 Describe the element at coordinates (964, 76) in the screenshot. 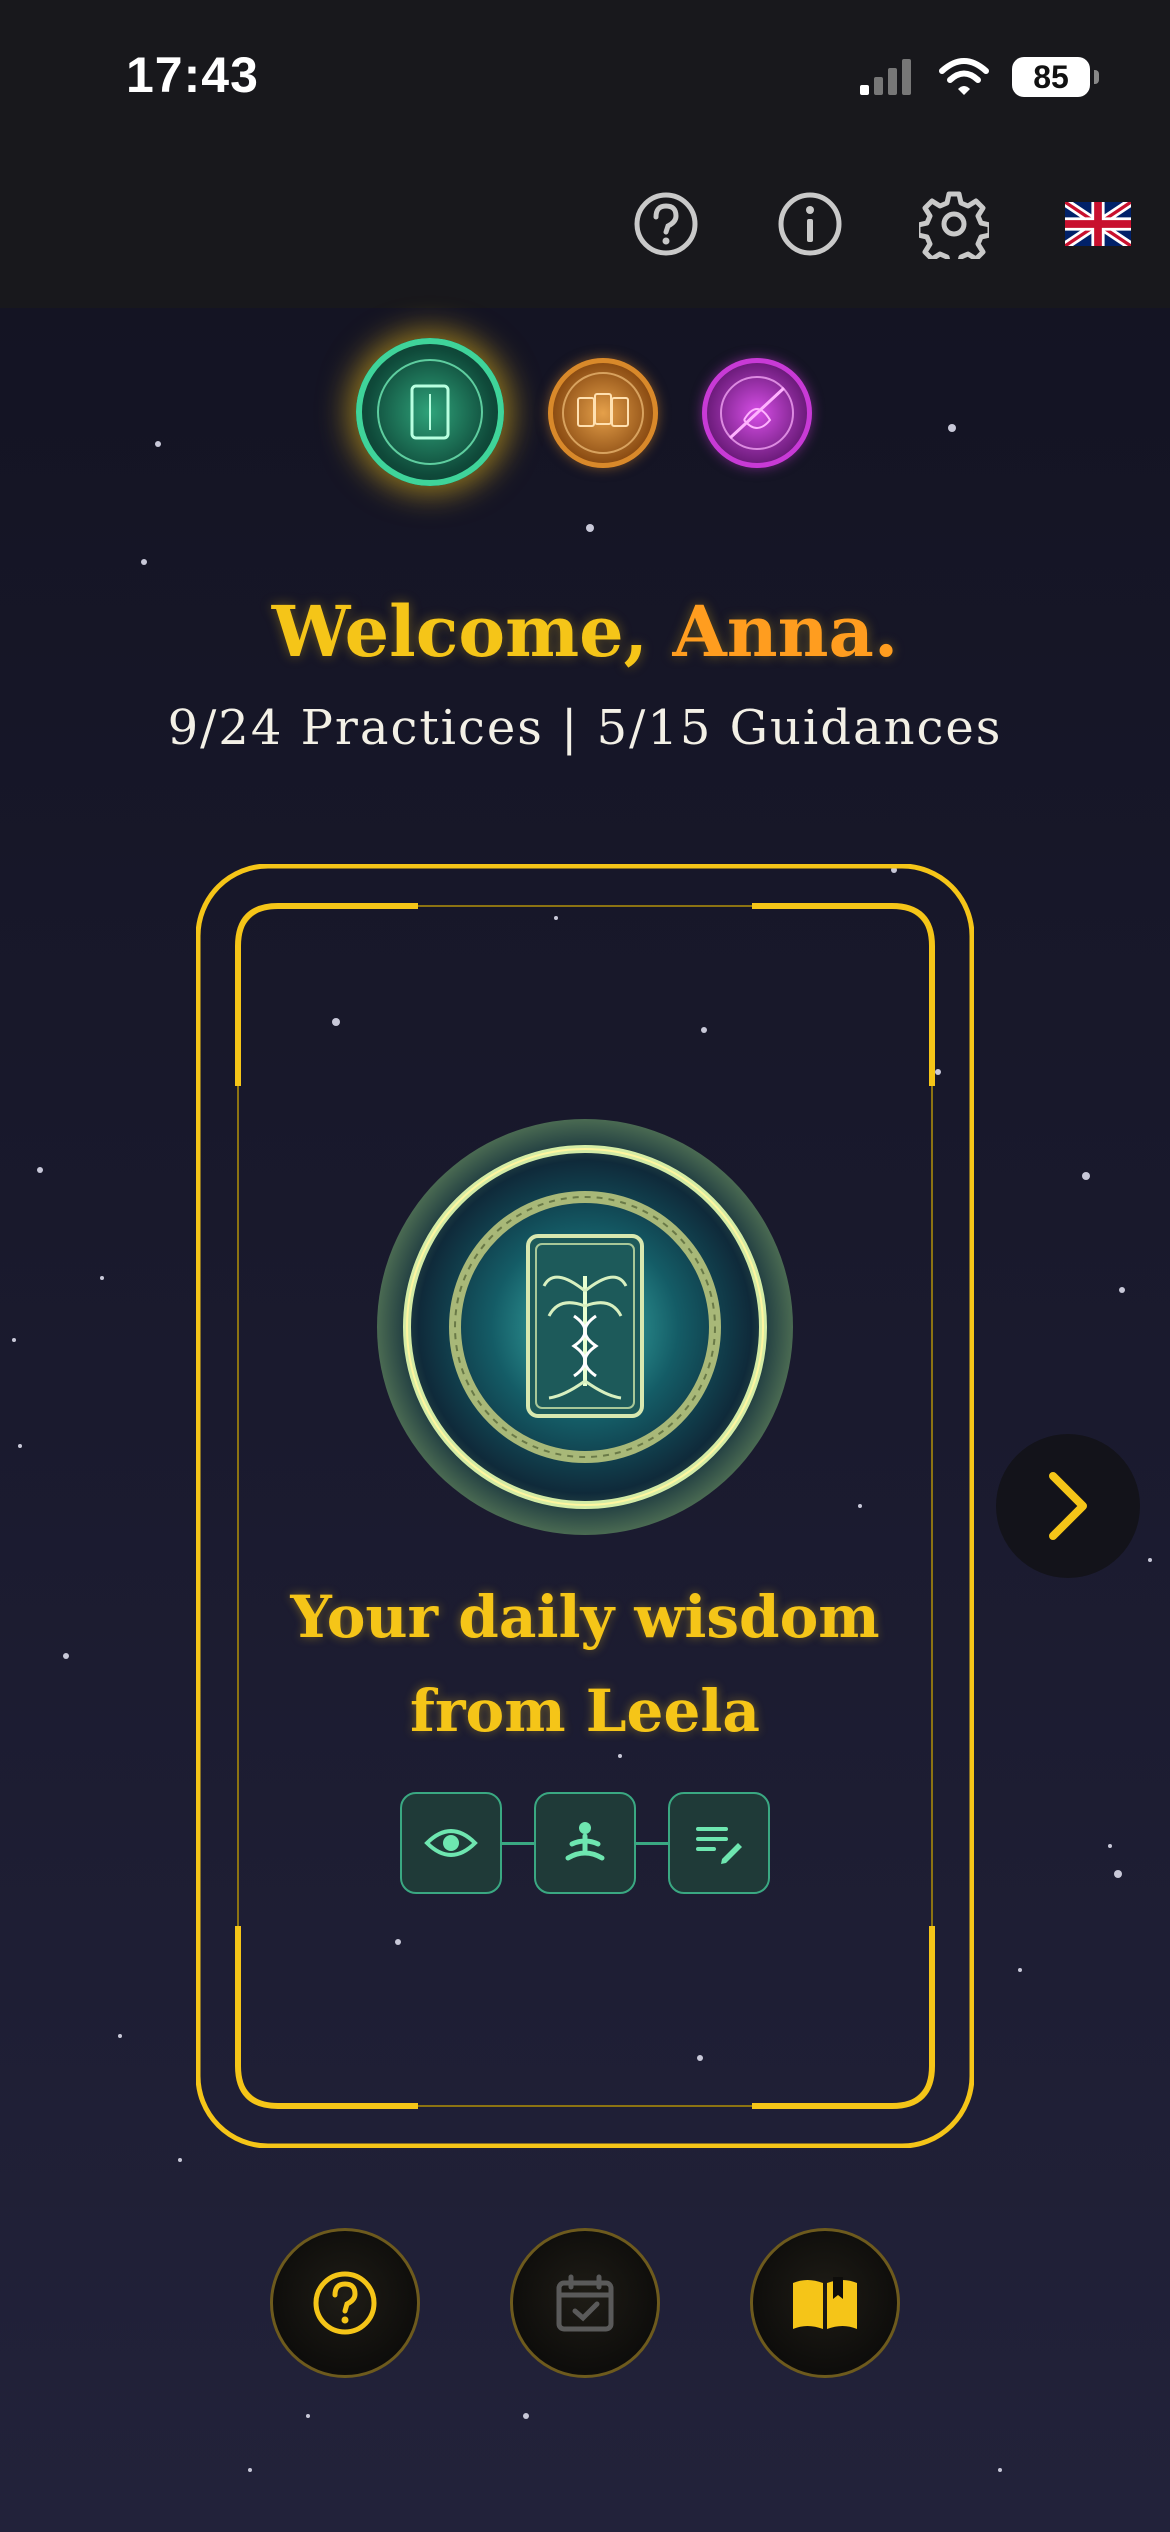

I see `wifi-icon` at that location.